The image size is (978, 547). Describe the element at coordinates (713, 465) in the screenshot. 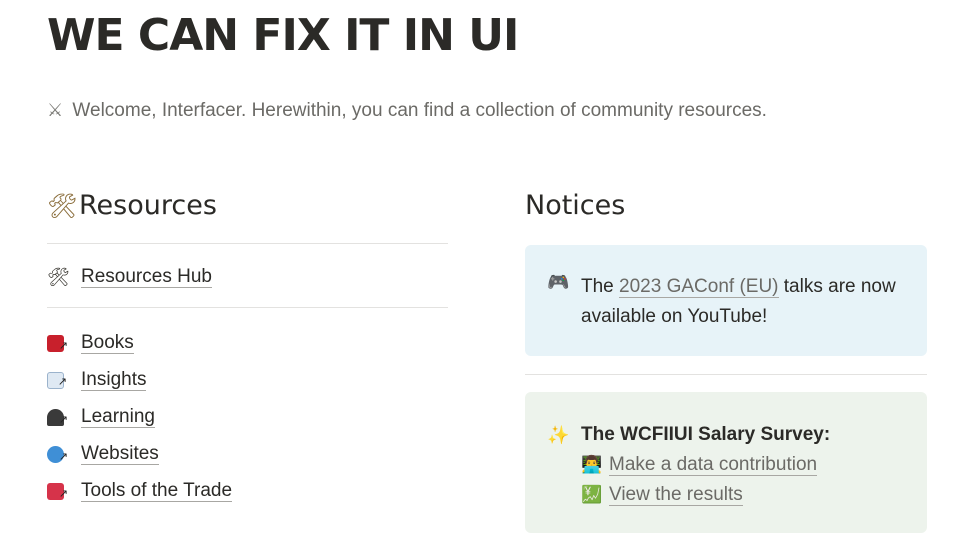

I see `data-contribution-label: Make a data contribution` at that location.